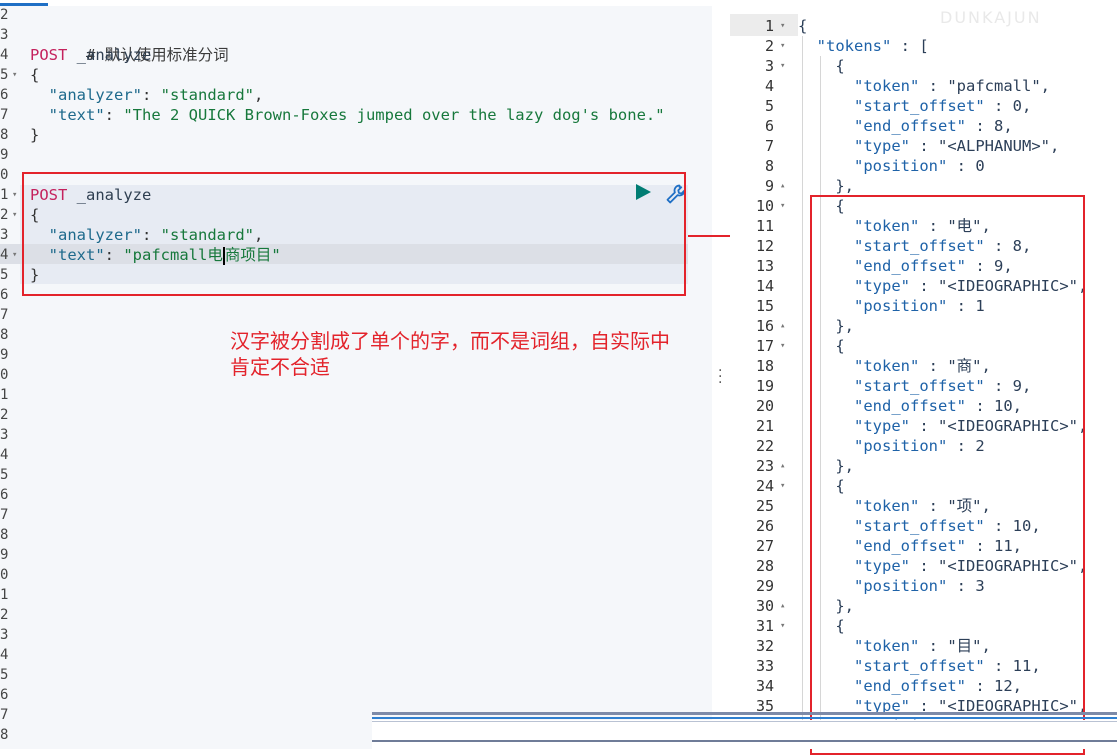  Describe the element at coordinates (769, 66) in the screenshot. I see `response-line-number: 3` at that location.